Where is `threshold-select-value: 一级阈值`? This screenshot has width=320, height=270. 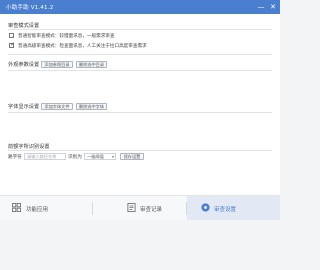
threshold-select-value: 一级阈值 is located at coordinates (95, 156).